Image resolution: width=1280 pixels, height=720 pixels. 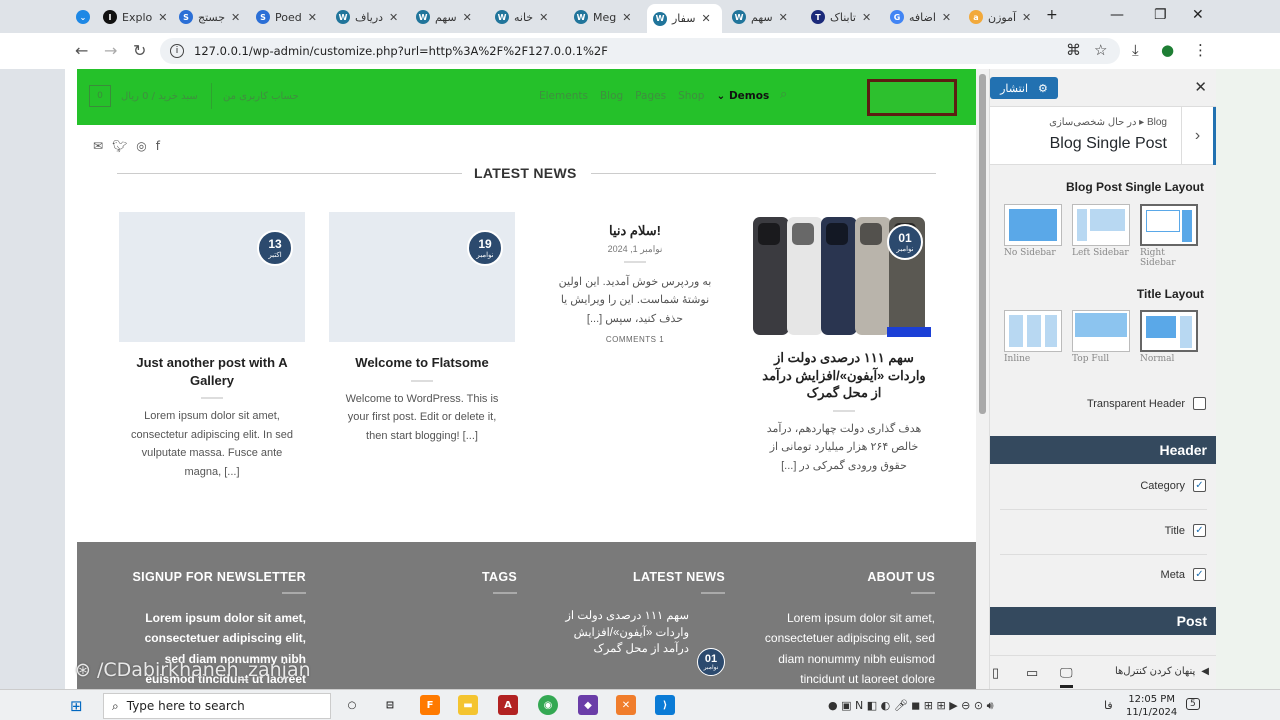 I want to click on transparent-header-checkbox, so click(x=1199, y=403).